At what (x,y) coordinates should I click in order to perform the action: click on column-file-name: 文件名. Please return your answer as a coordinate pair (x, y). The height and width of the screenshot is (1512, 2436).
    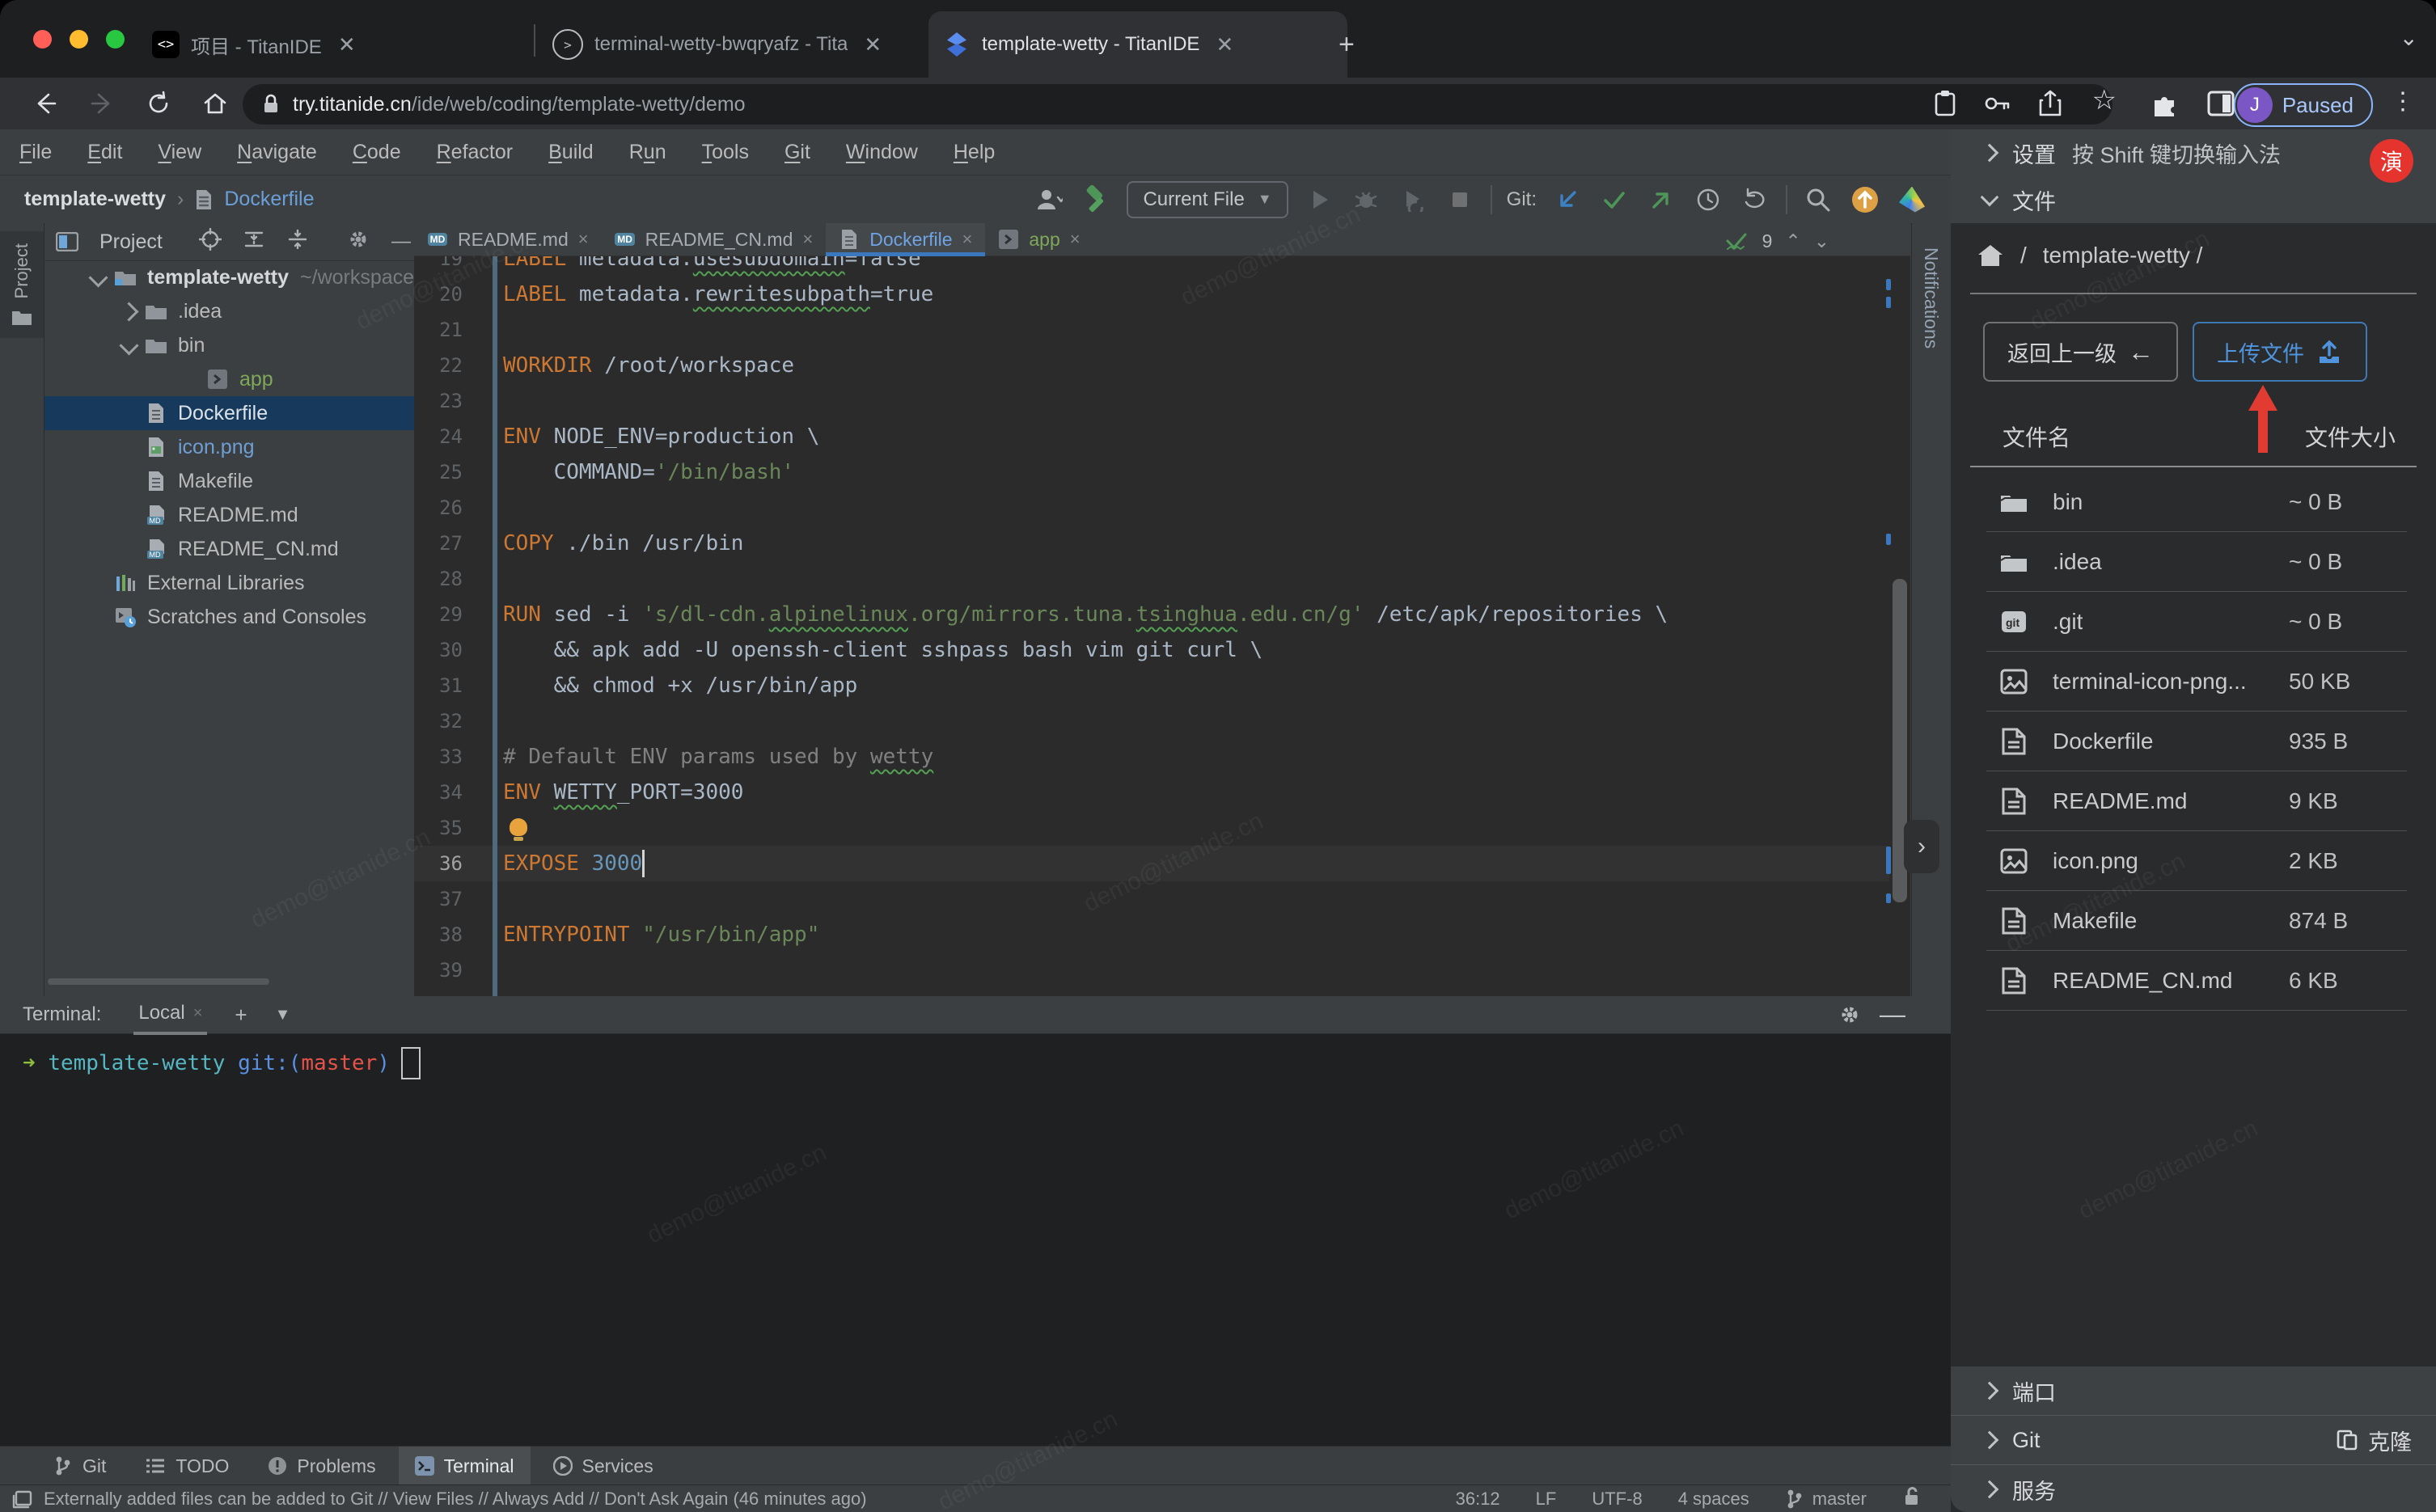
    Looking at the image, I should click on (2036, 436).